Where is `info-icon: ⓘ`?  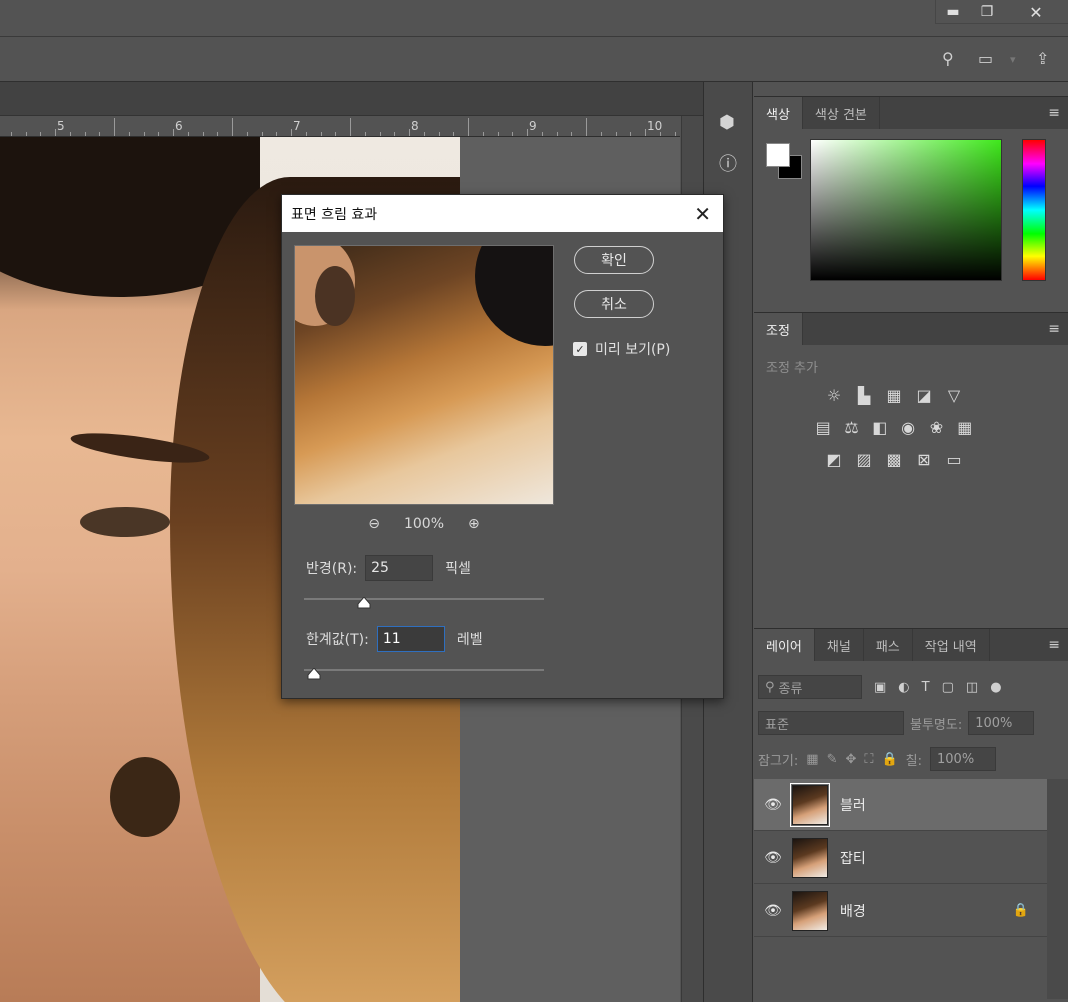 info-icon: ⓘ is located at coordinates (728, 163).